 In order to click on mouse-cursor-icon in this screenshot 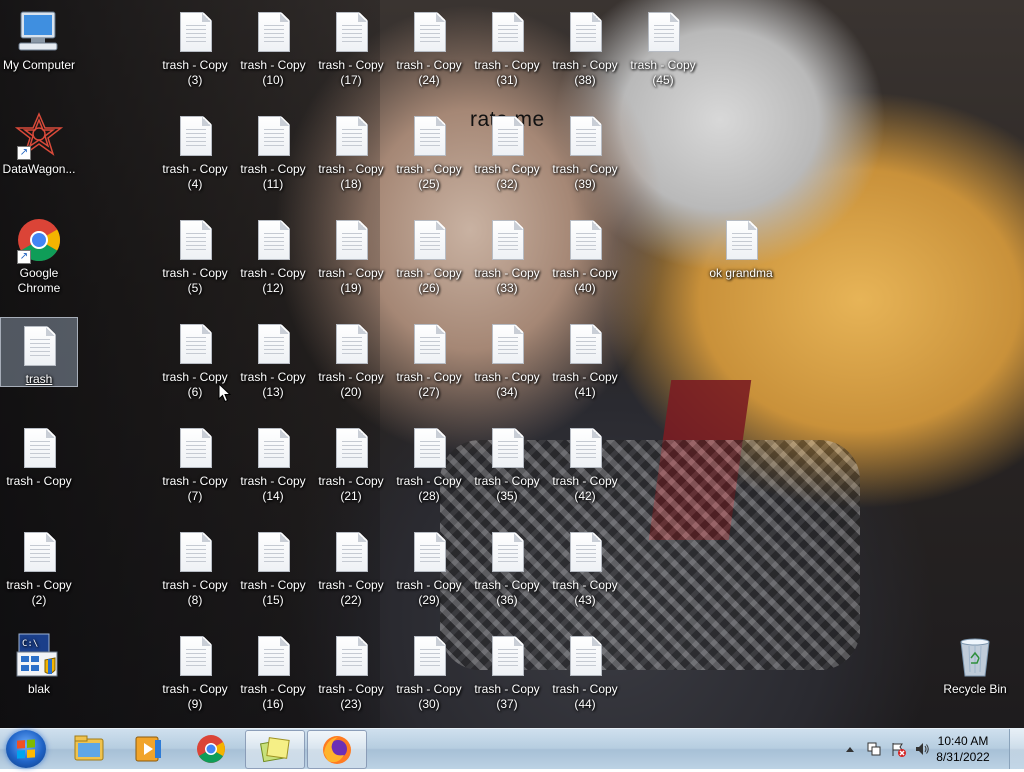, I will do `click(225, 394)`.